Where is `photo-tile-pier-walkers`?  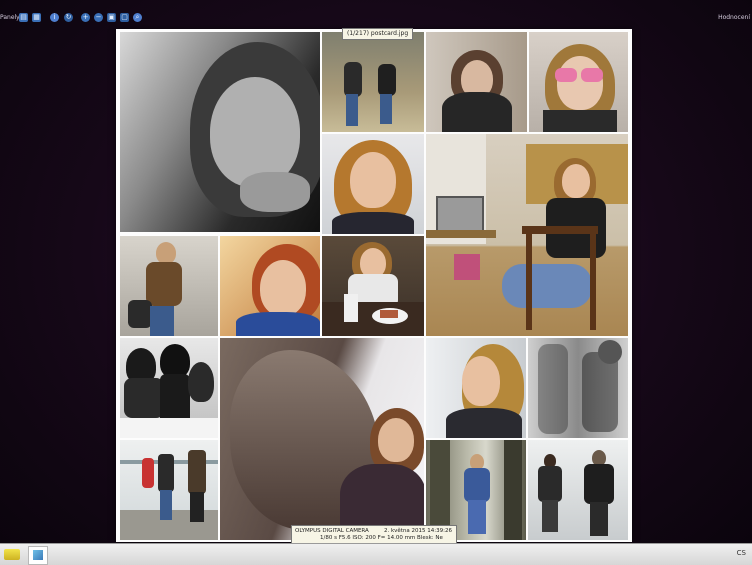
photo-tile-pier-walkers is located at coordinates (169, 490).